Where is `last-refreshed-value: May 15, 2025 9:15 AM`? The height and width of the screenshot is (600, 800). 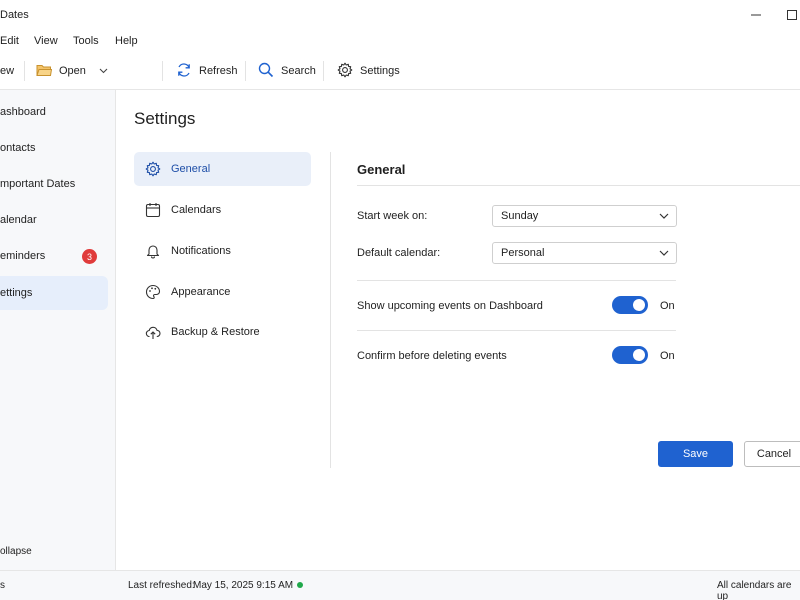
last-refreshed-value: May 15, 2025 9:15 AM is located at coordinates (243, 585).